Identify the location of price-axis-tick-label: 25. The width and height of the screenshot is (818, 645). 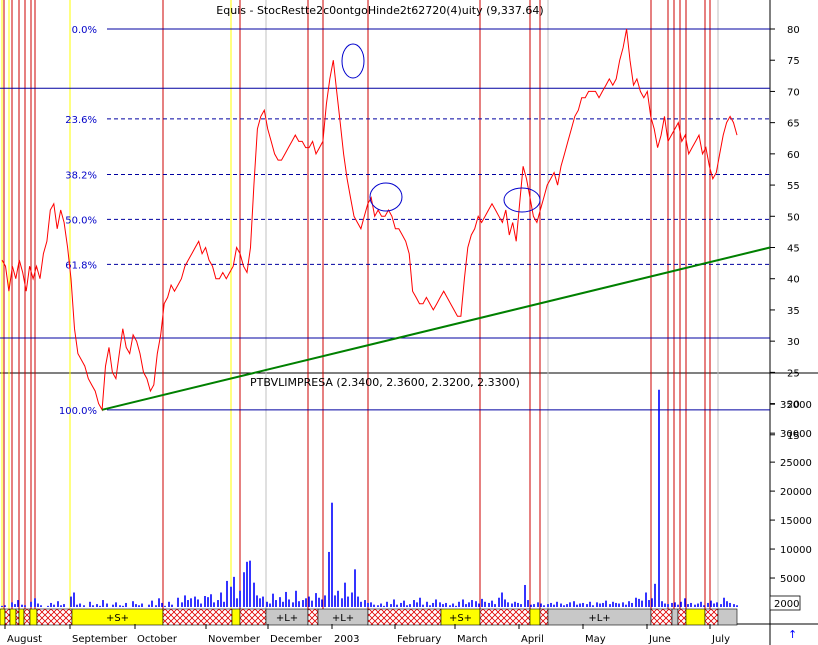
(793, 373).